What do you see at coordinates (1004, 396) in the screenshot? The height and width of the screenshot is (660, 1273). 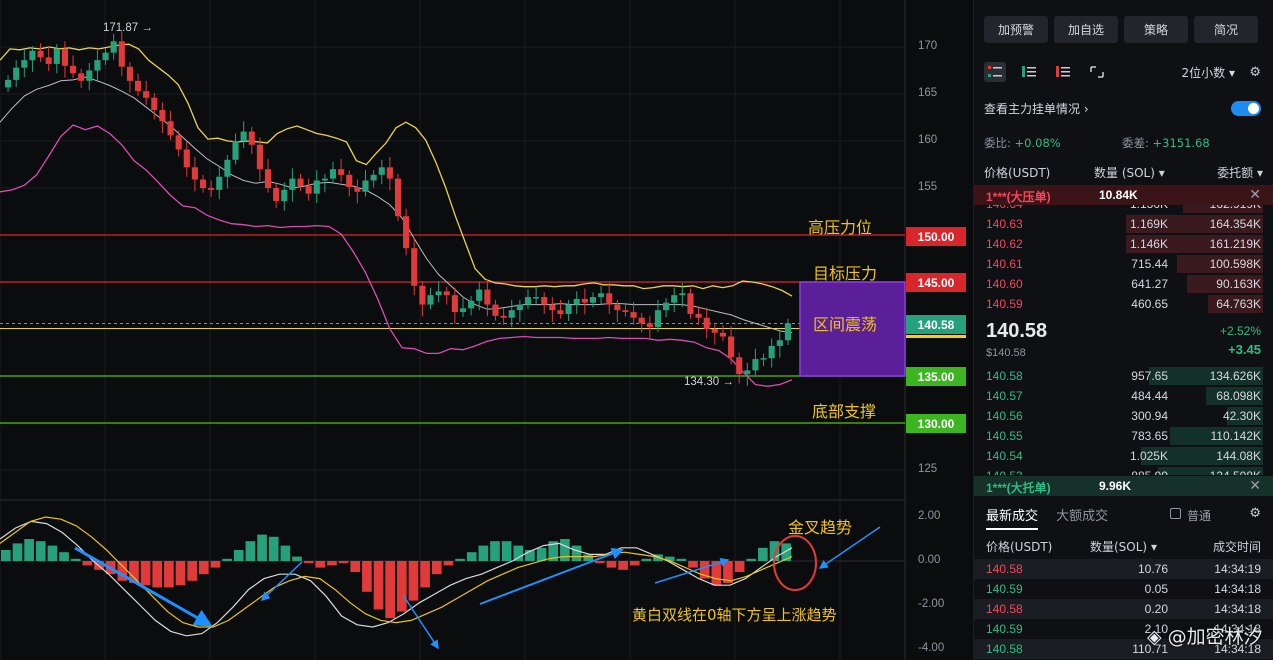 I see `order-price: 140.57` at bounding box center [1004, 396].